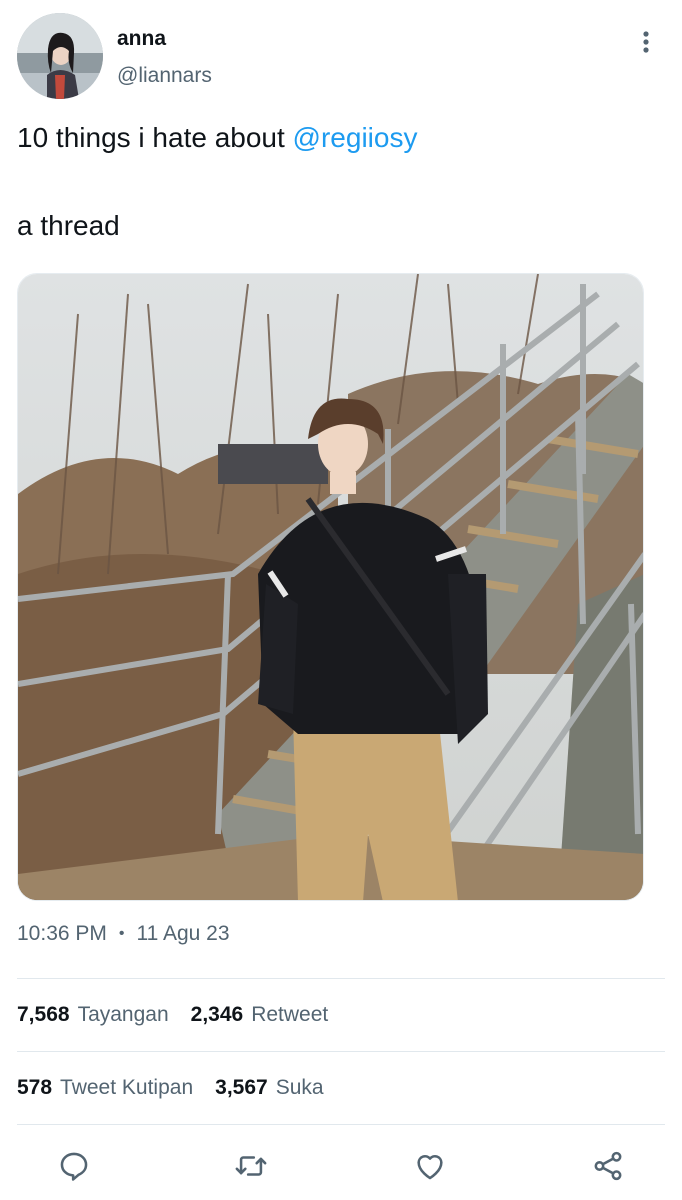  I want to click on tweet-timestamp: 10:36 PM • 11 Agu 23, so click(123, 934).